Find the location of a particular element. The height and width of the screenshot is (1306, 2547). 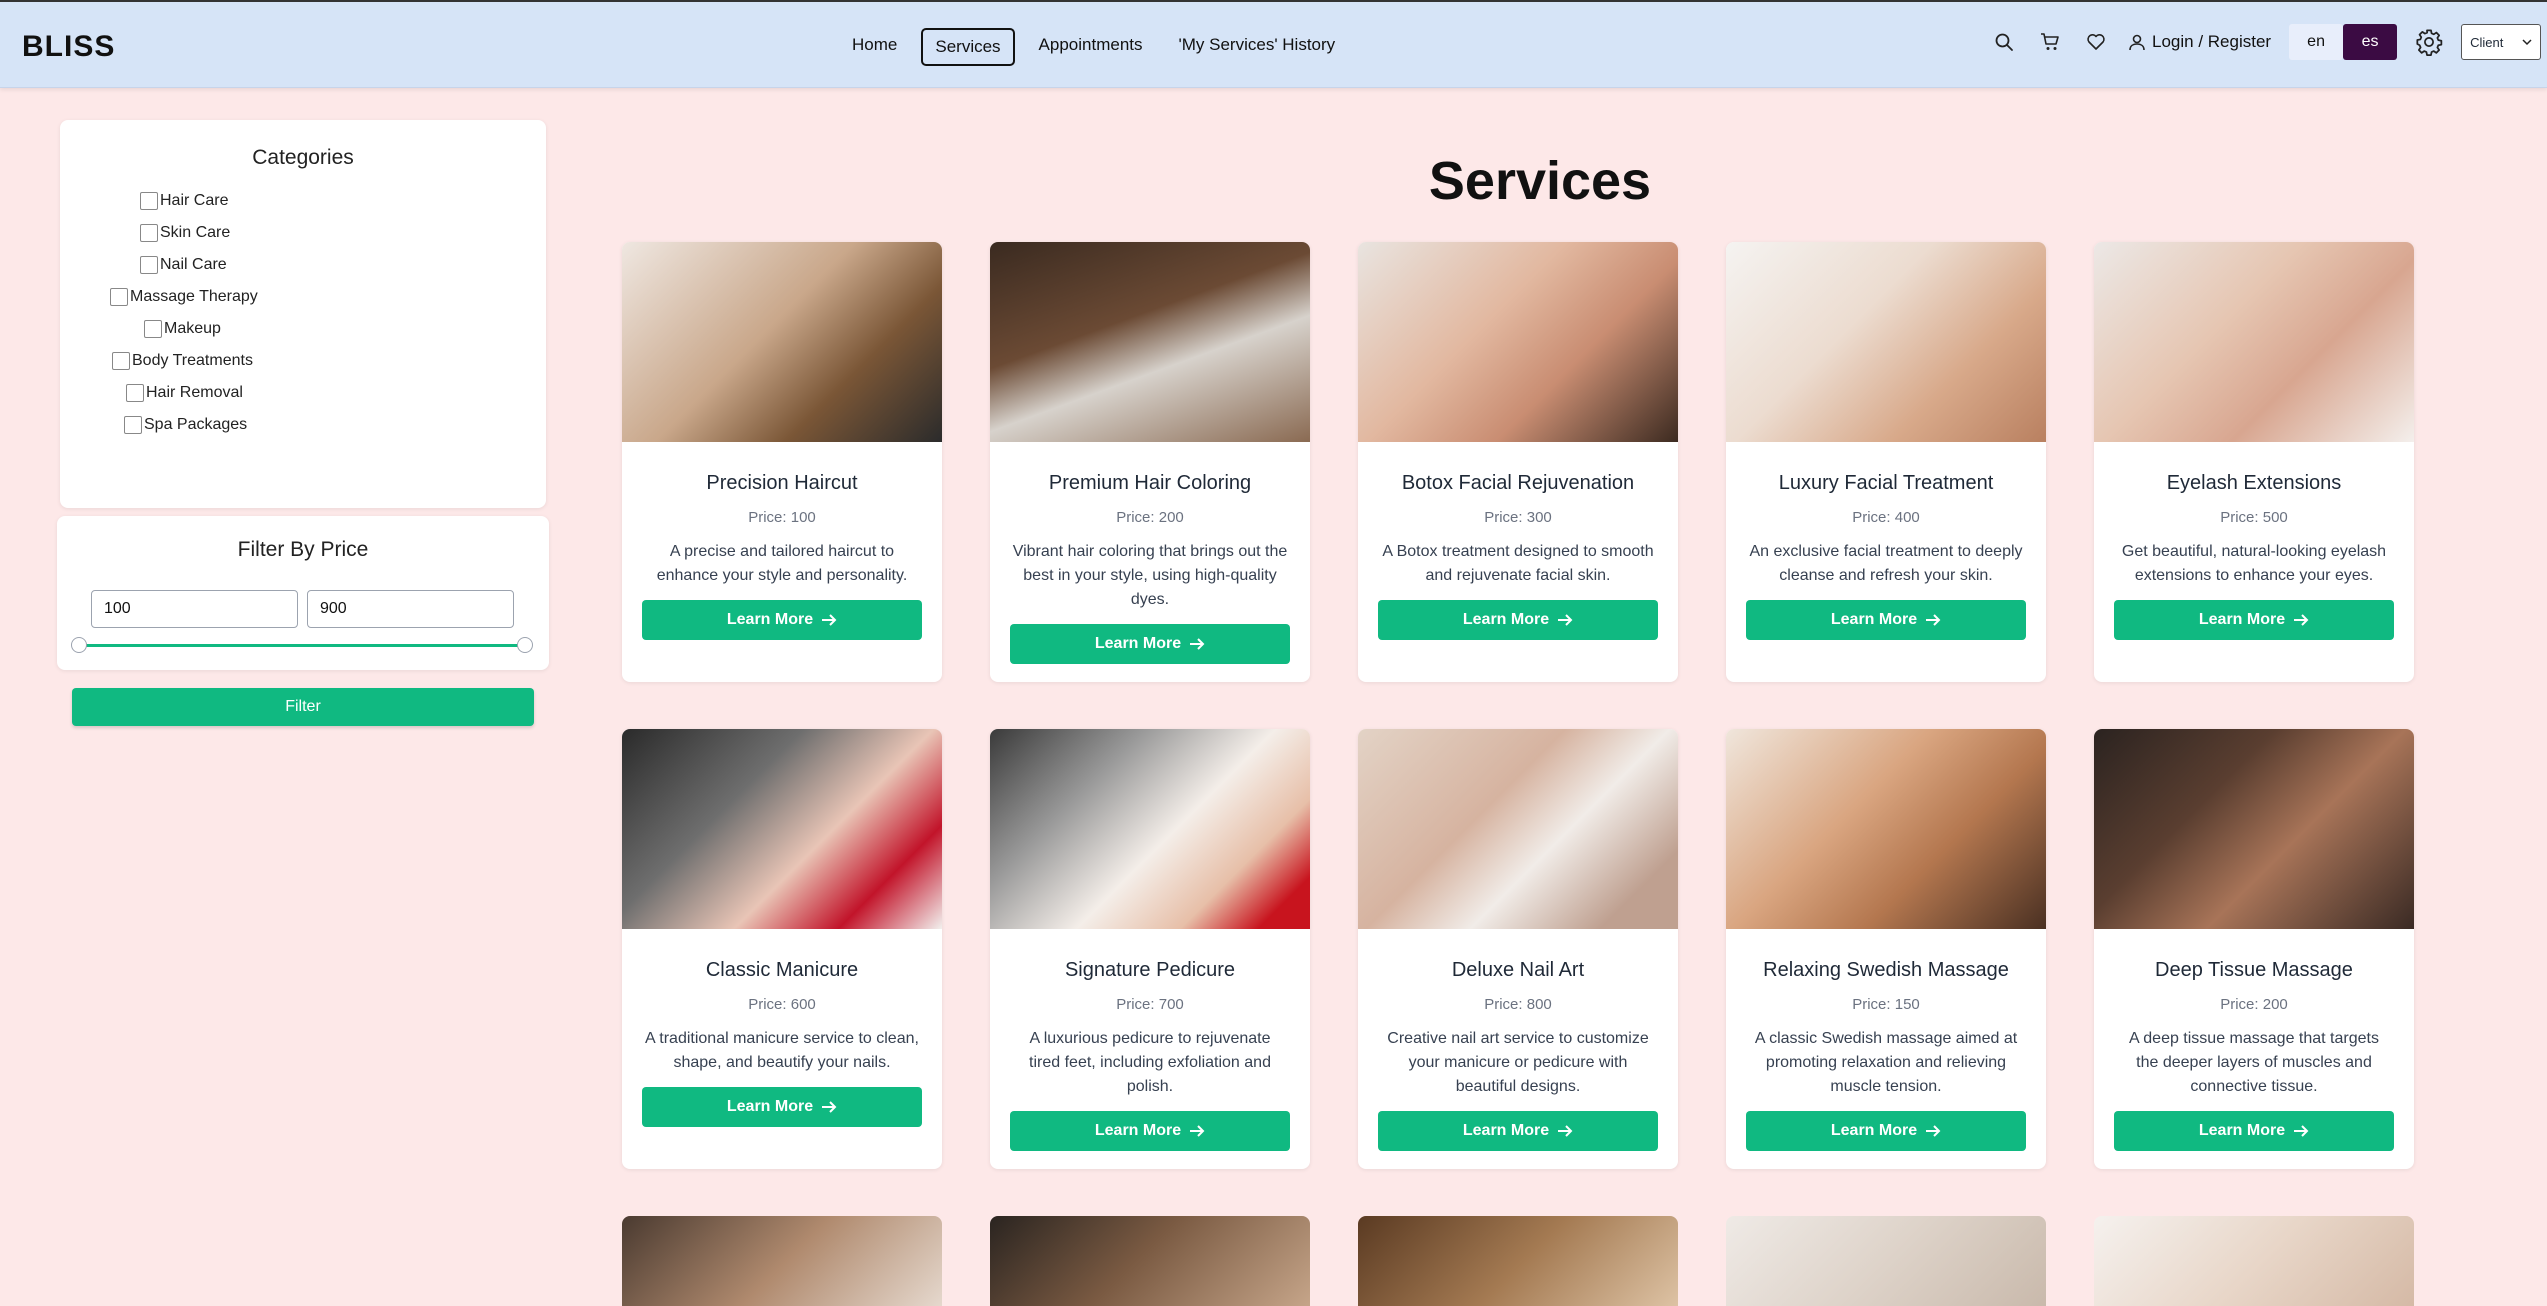

service-title: Classic Manicure is located at coordinates (782, 970).